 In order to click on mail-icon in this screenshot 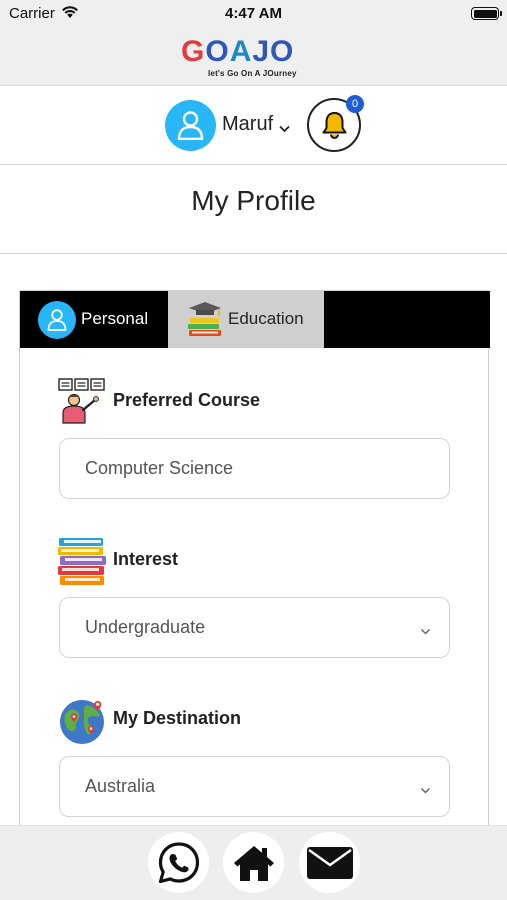, I will do `click(329, 862)`.